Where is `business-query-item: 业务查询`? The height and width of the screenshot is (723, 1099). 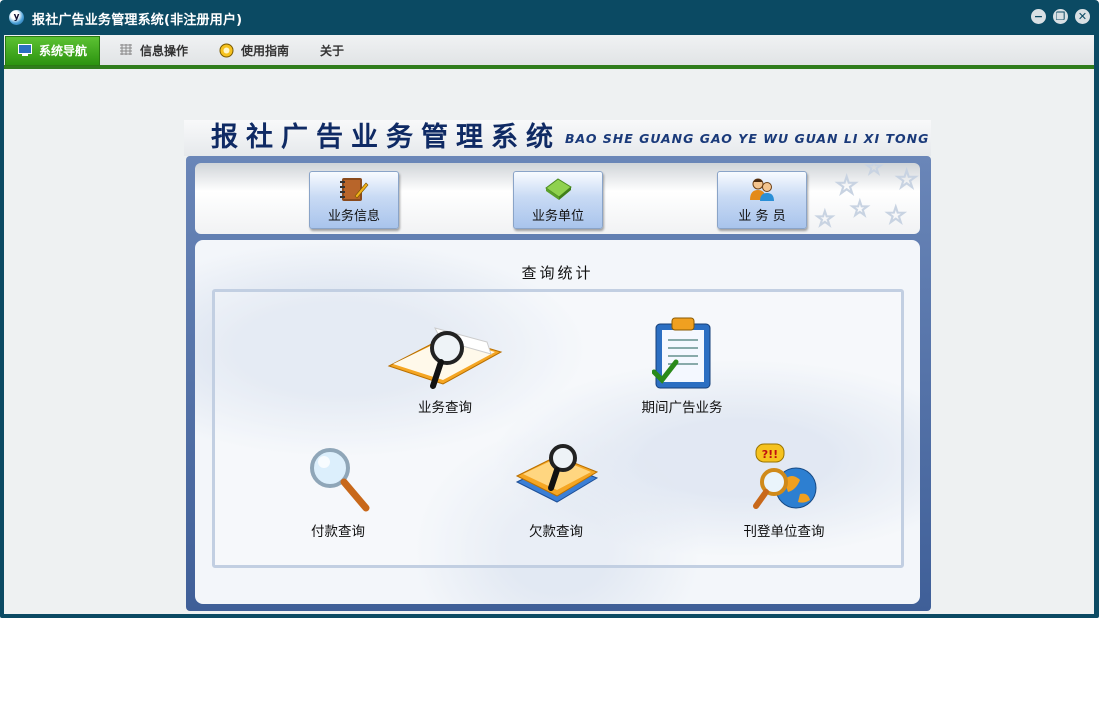 business-query-item: 业务查询 is located at coordinates (445, 369).